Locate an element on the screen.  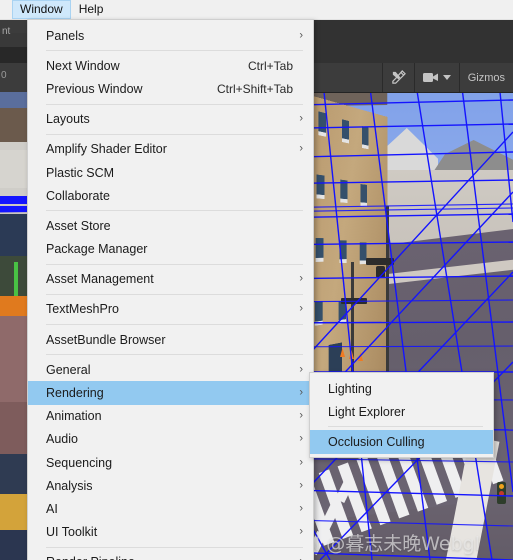
gizmos-button: Gizmos is located at coordinates (486, 77).